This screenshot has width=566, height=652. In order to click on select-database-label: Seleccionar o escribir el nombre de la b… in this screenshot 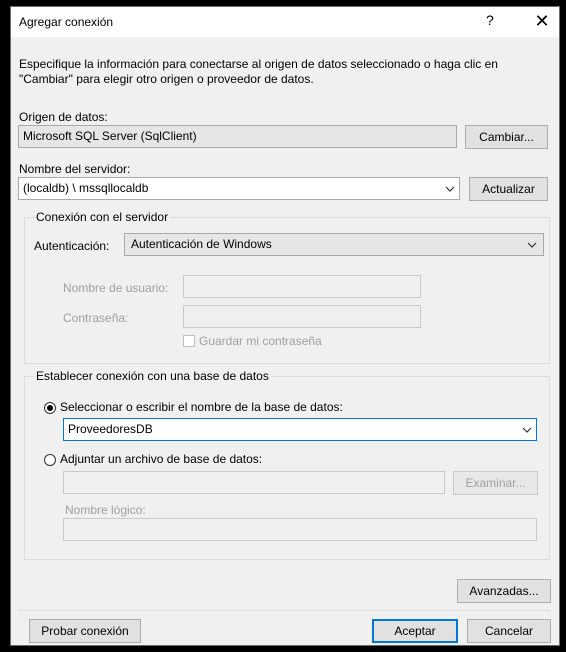, I will do `click(201, 407)`.